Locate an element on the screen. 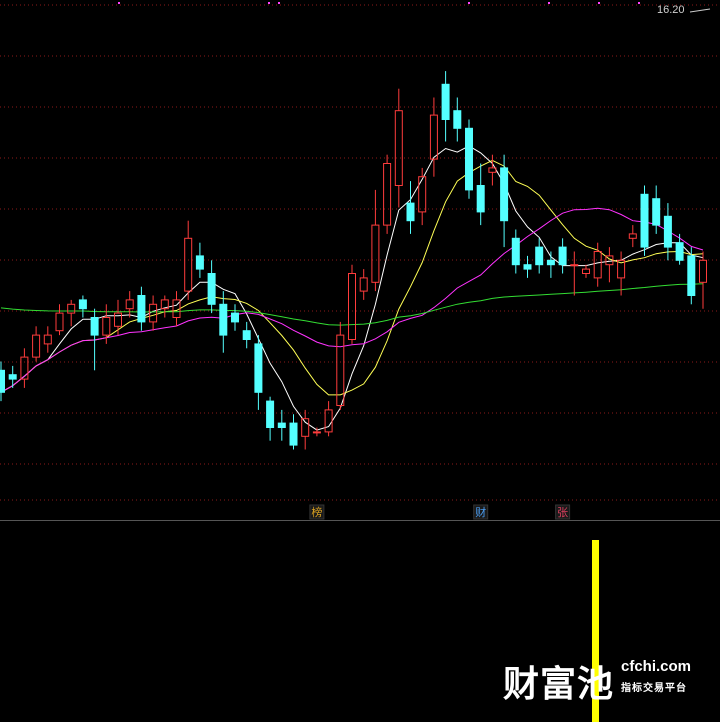  price-label: 16.20 is located at coordinates (671, 10).